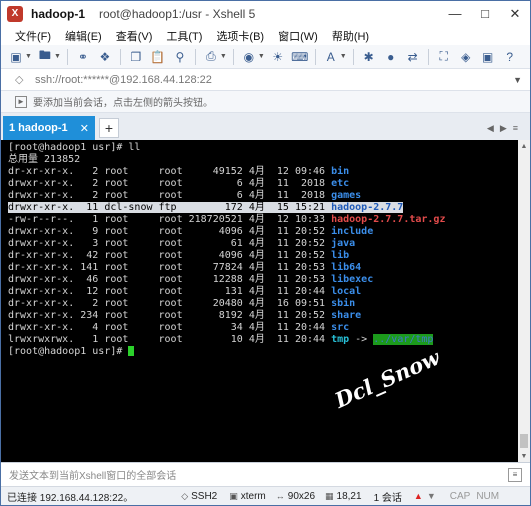 The height and width of the screenshot is (506, 531). I want to click on copy-icon: ❐, so click(136, 57).